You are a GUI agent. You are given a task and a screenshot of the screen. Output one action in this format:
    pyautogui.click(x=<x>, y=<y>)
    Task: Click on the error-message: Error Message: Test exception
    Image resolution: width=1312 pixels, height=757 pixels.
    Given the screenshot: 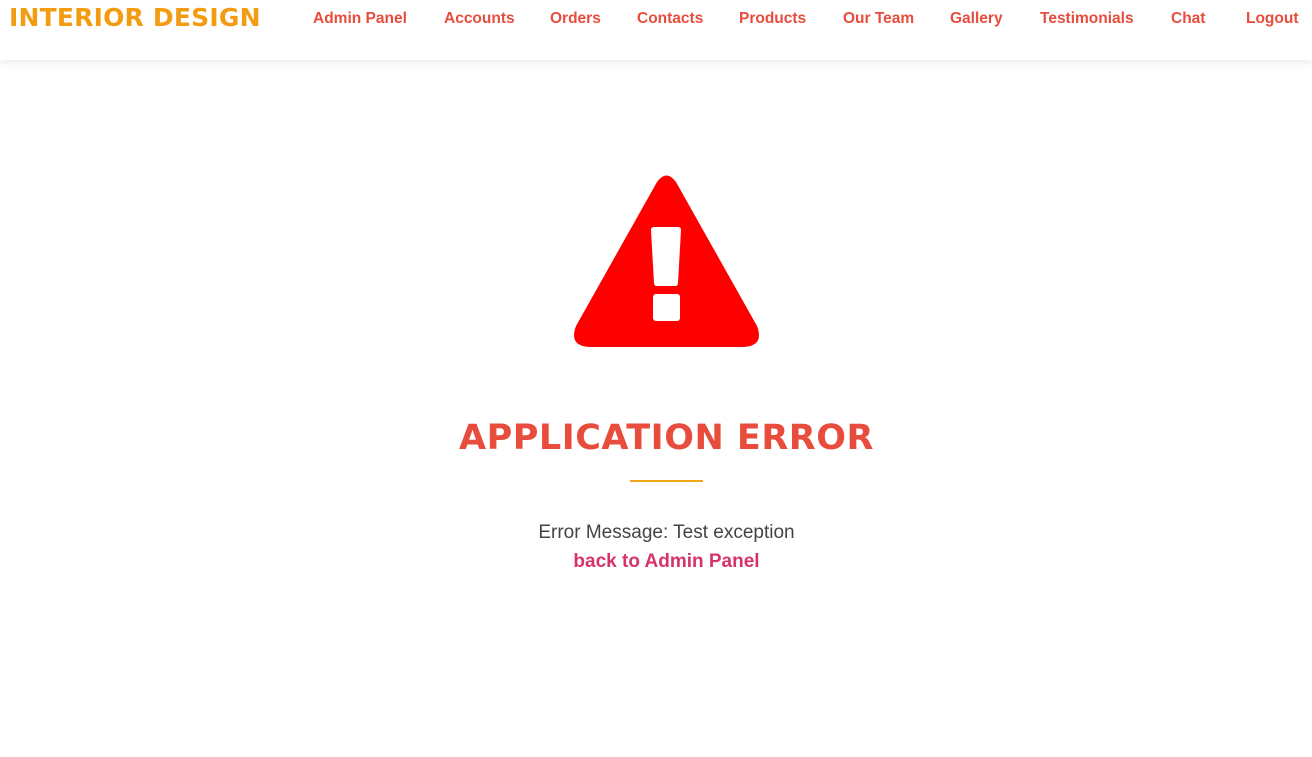 What is the action you would take?
    pyautogui.click(x=666, y=532)
    